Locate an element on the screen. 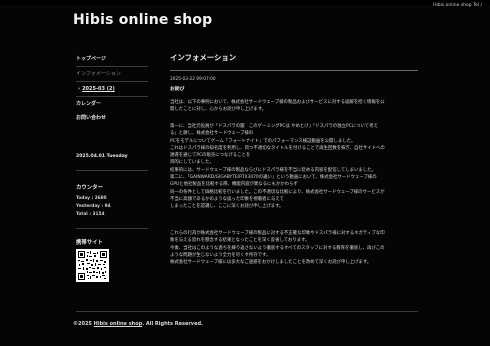  post-title: お詫び is located at coordinates (177, 88).